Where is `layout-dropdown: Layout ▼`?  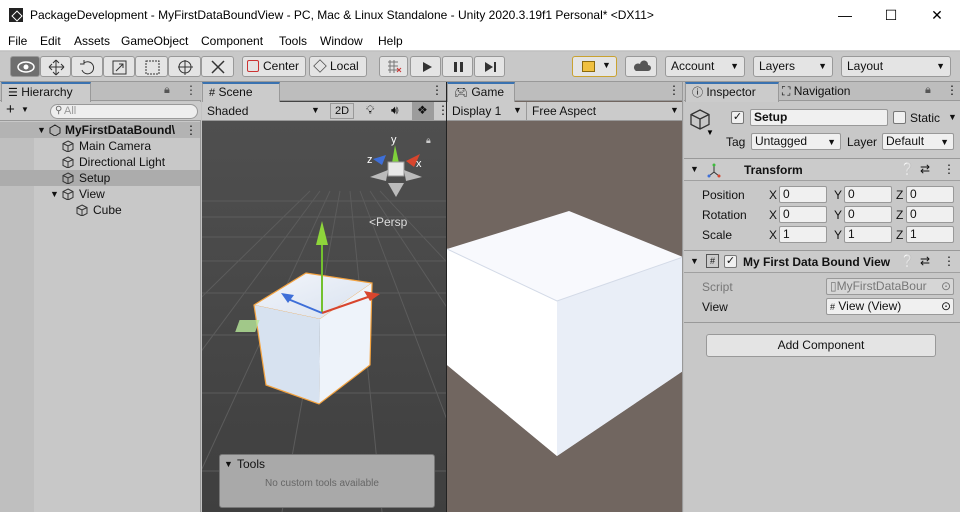
layout-dropdown: Layout ▼ is located at coordinates (896, 66).